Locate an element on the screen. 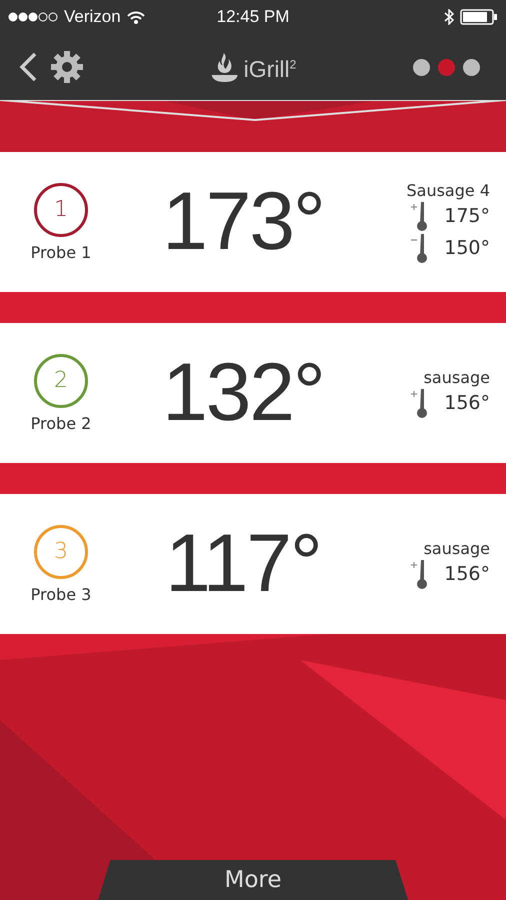 The image size is (506, 900). temperature-reading: 132° is located at coordinates (243, 393).